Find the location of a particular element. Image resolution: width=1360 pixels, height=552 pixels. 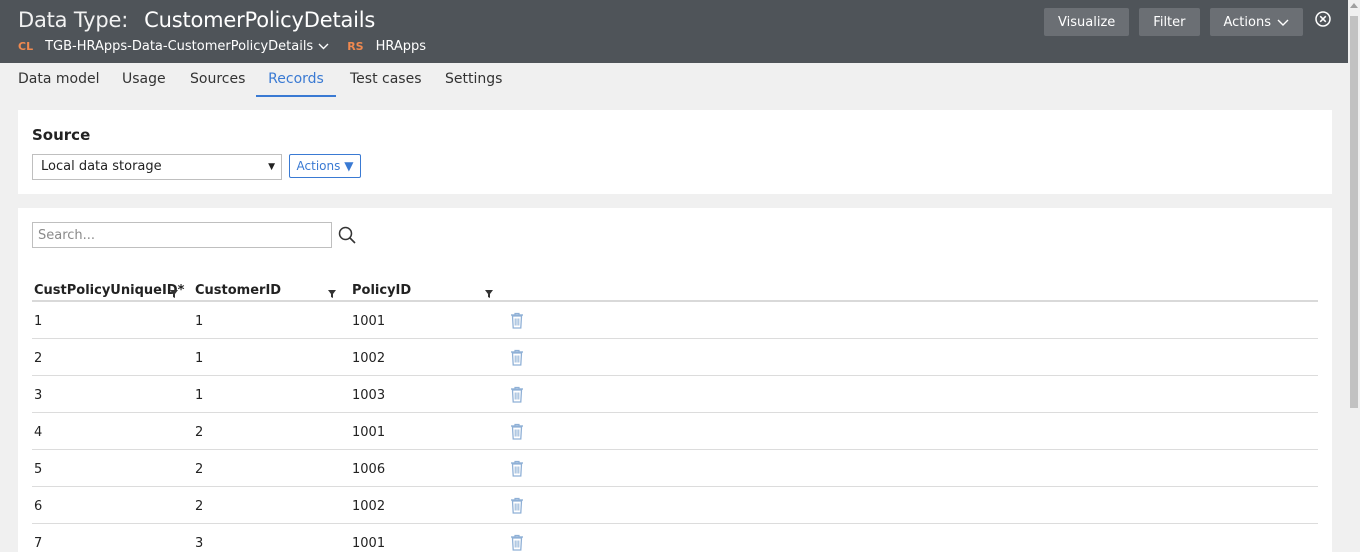

source-title: Source is located at coordinates (61, 135).